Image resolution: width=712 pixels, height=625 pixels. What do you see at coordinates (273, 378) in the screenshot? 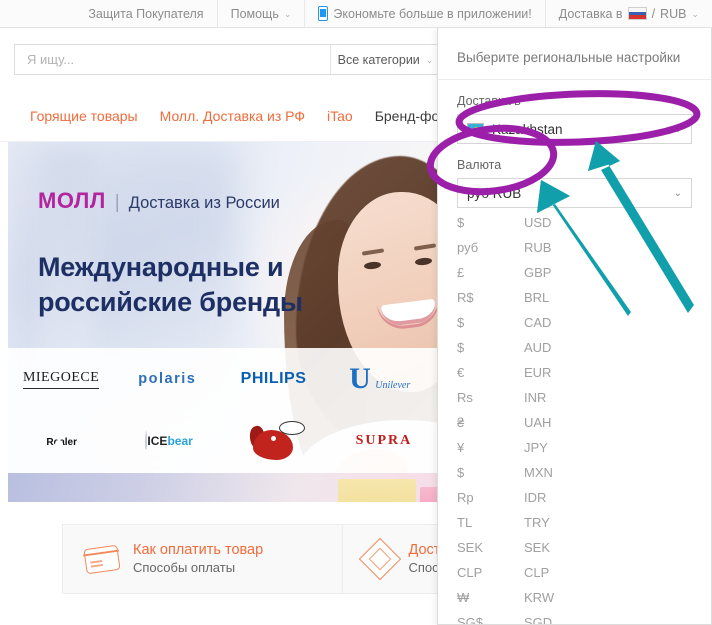
I see `brand-label: PHILIPS` at bounding box center [273, 378].